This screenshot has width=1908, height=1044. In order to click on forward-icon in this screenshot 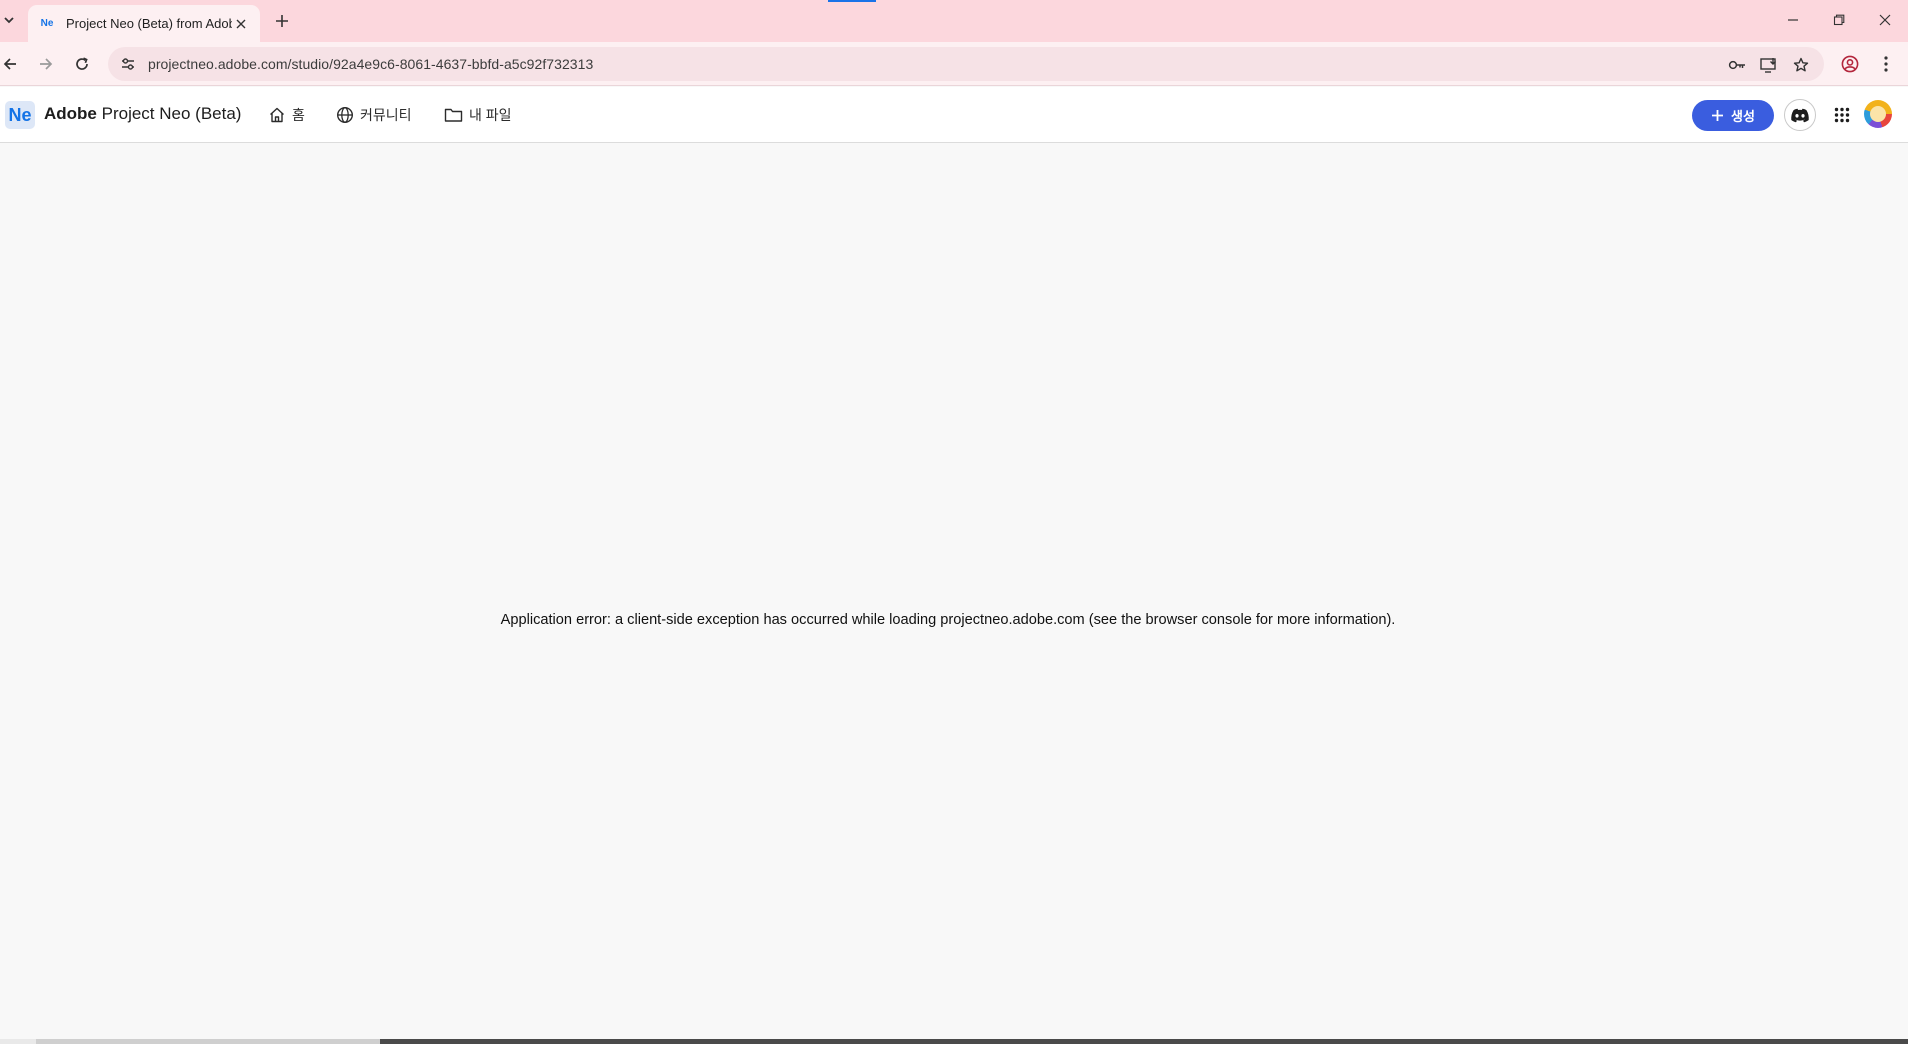, I will do `click(46, 64)`.